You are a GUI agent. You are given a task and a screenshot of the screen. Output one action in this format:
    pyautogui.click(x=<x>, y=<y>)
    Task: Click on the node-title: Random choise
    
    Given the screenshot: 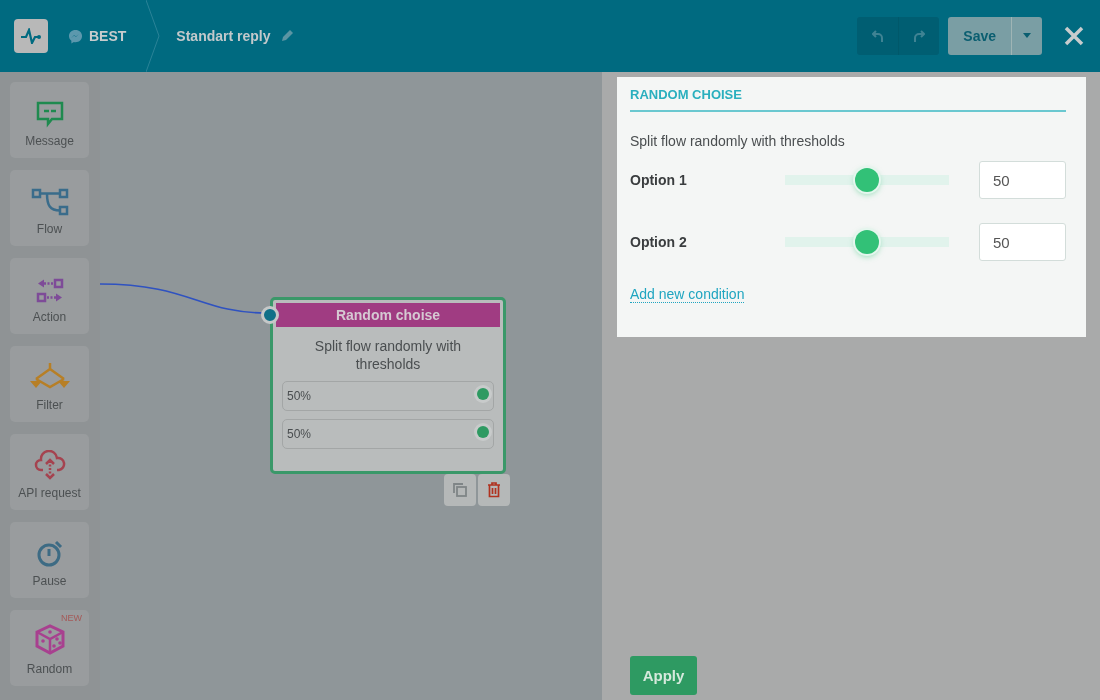 What is the action you would take?
    pyautogui.click(x=388, y=315)
    